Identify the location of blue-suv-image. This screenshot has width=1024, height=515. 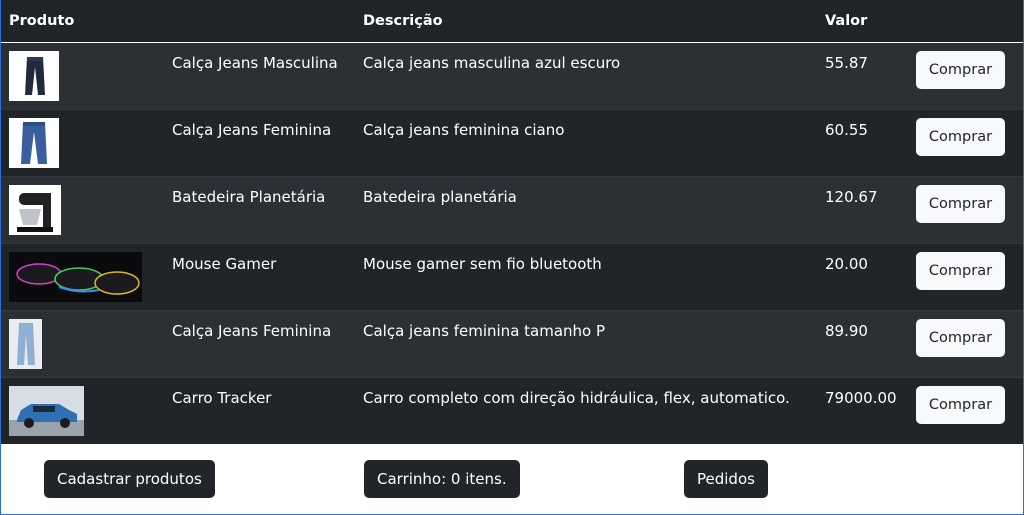
(46, 410).